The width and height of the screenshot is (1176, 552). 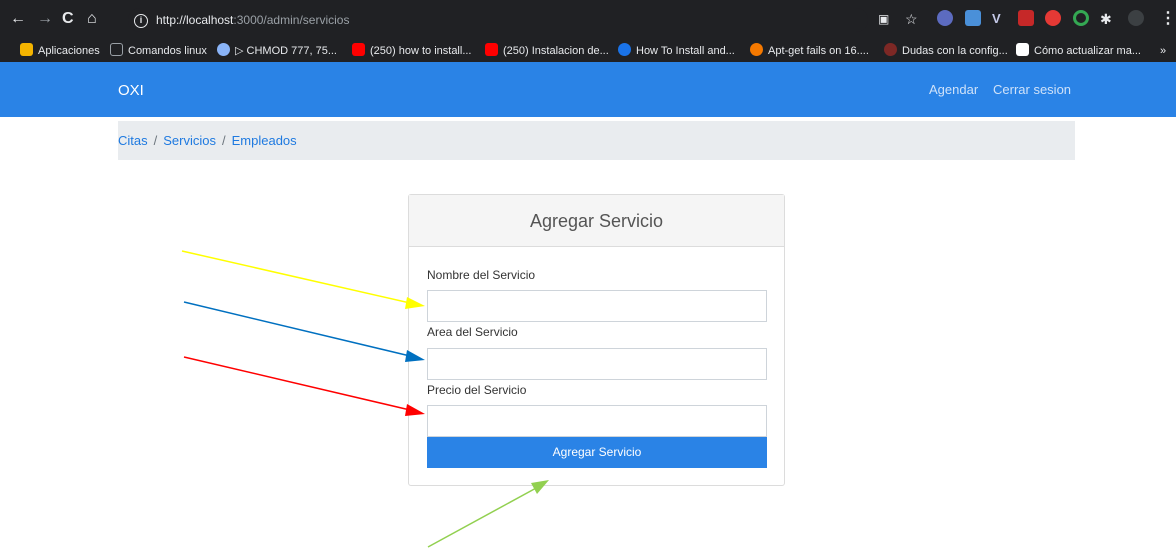 I want to click on green-arrow-icon, so click(x=488, y=514).